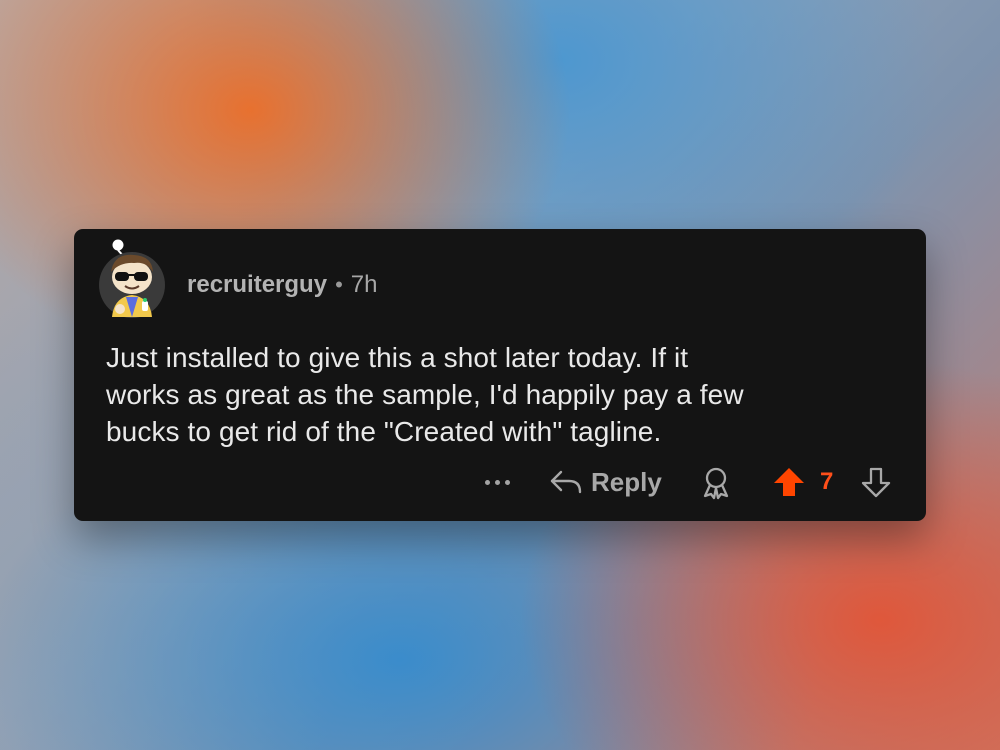 This screenshot has width=1000, height=750. What do you see at coordinates (626, 481) in the screenshot?
I see `reply-label: Reply` at bounding box center [626, 481].